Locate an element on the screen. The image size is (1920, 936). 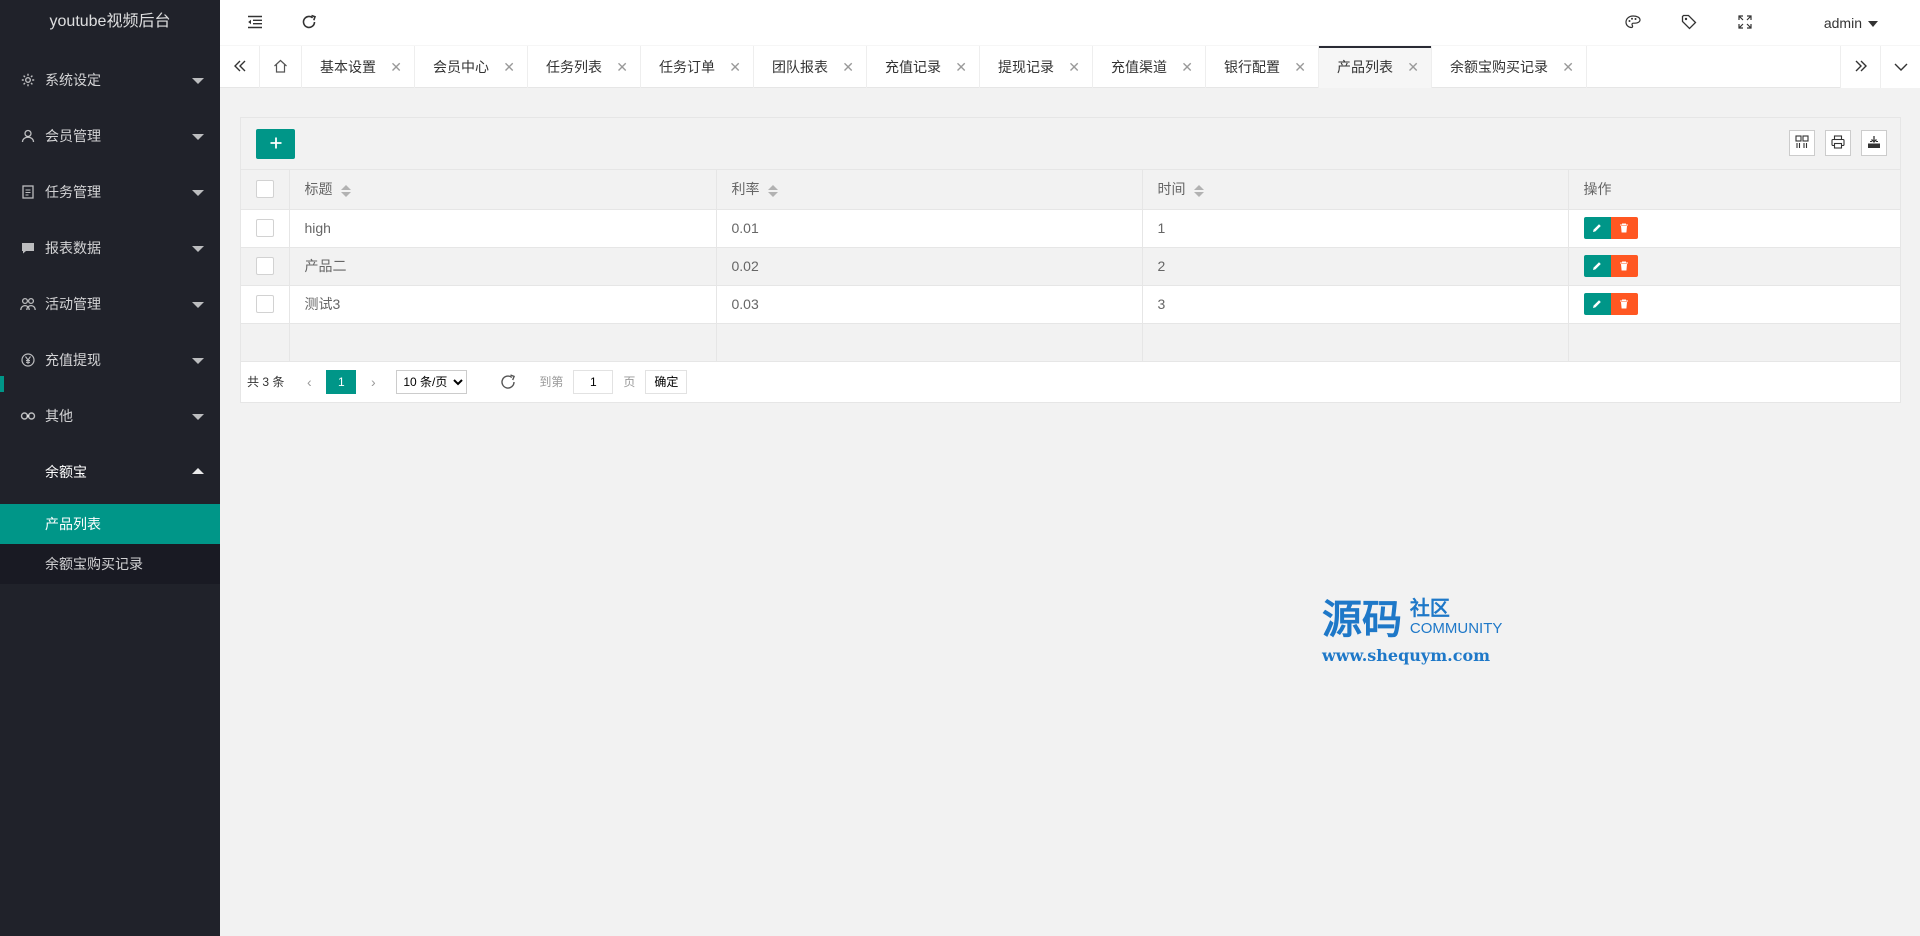
tab-home is located at coordinates (281, 67).